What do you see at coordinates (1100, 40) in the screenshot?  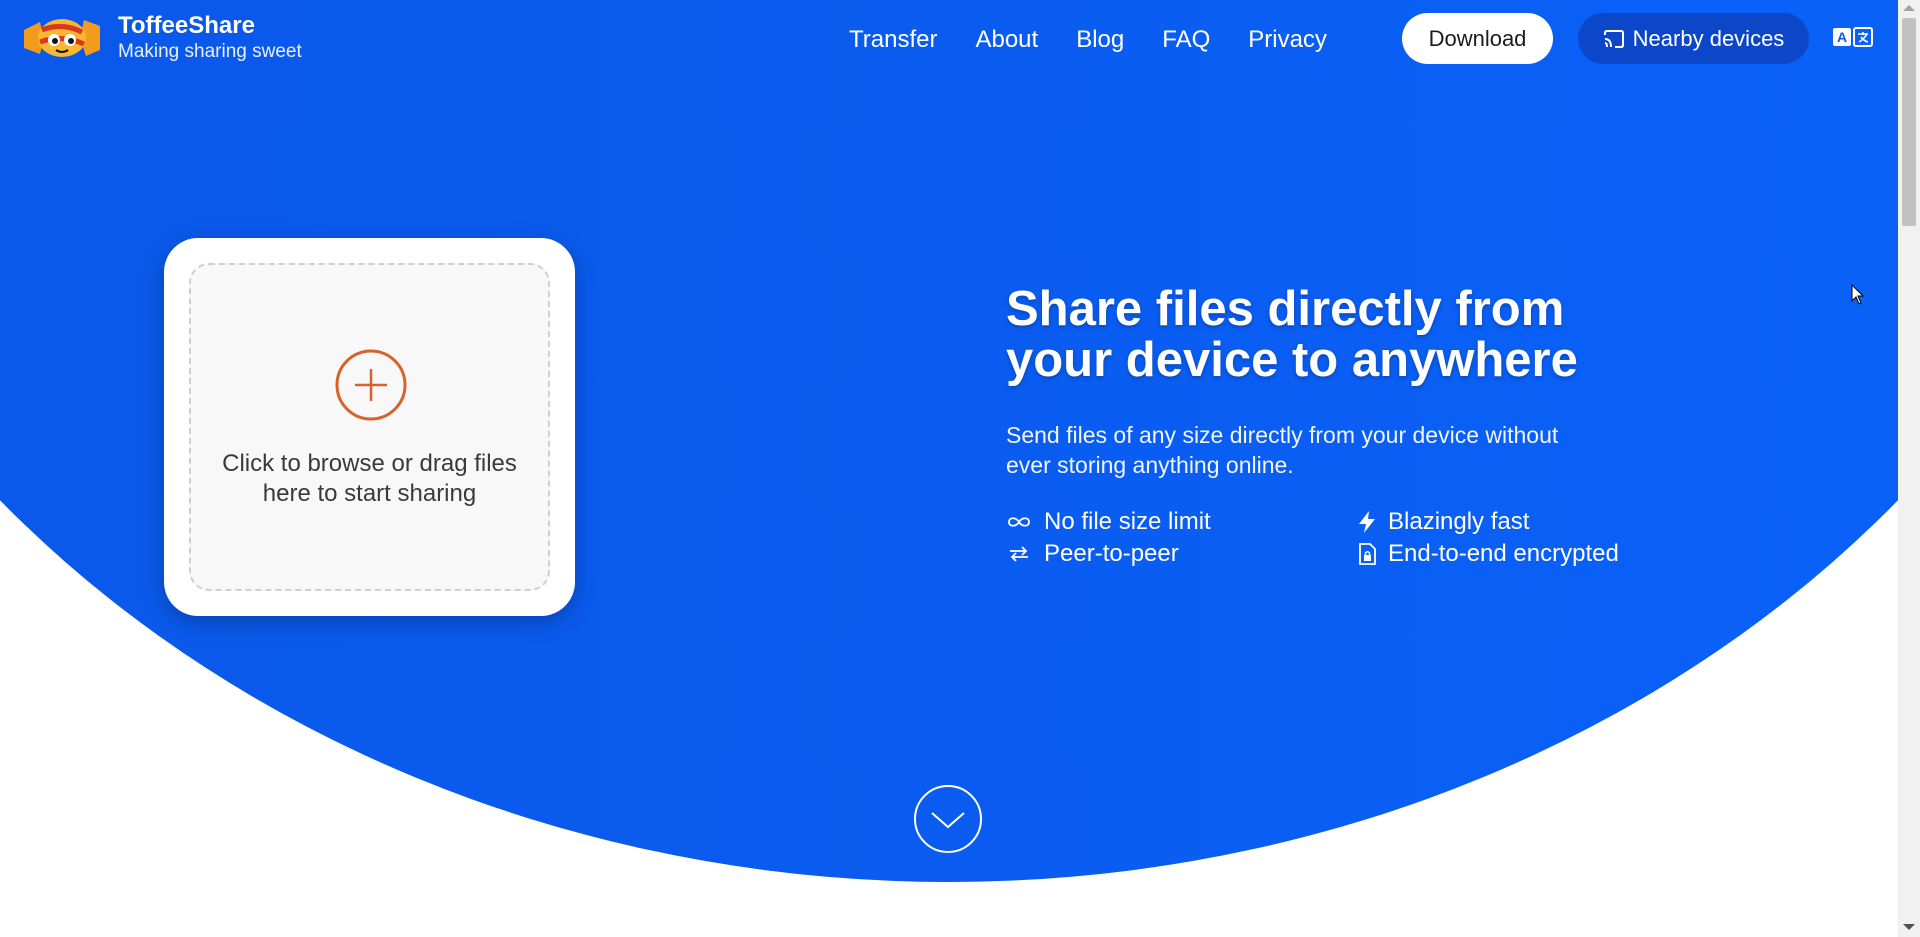 I see `nav-item-blog: Blog` at bounding box center [1100, 40].